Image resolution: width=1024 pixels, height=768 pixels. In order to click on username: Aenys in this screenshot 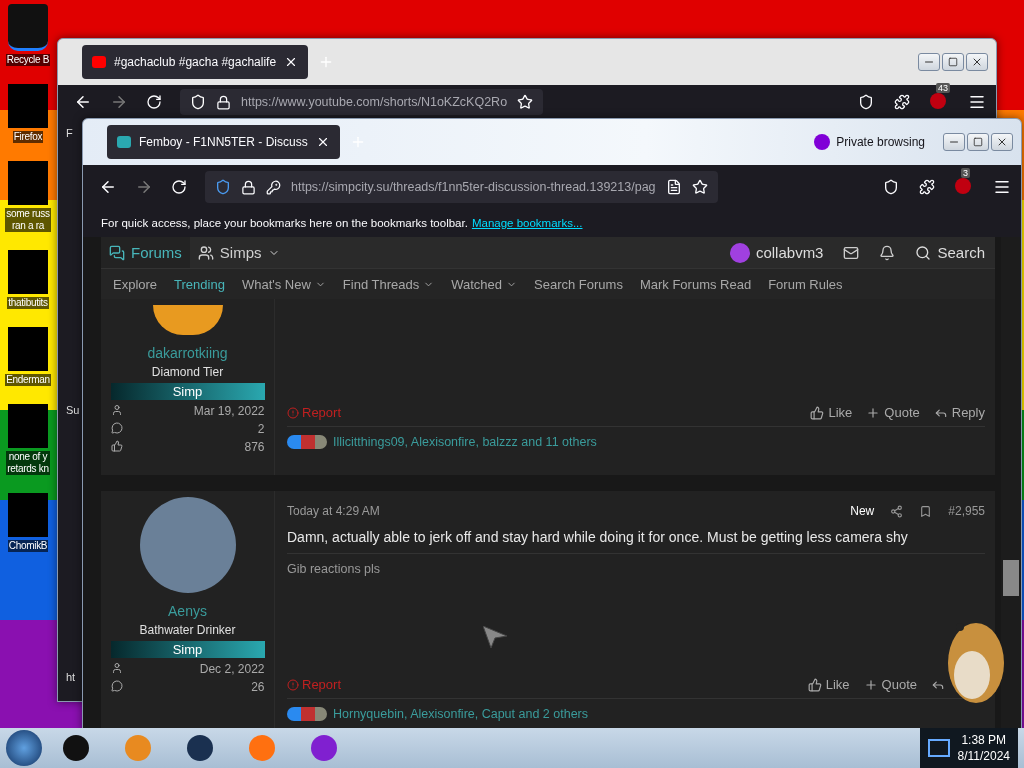, I will do `click(187, 611)`.